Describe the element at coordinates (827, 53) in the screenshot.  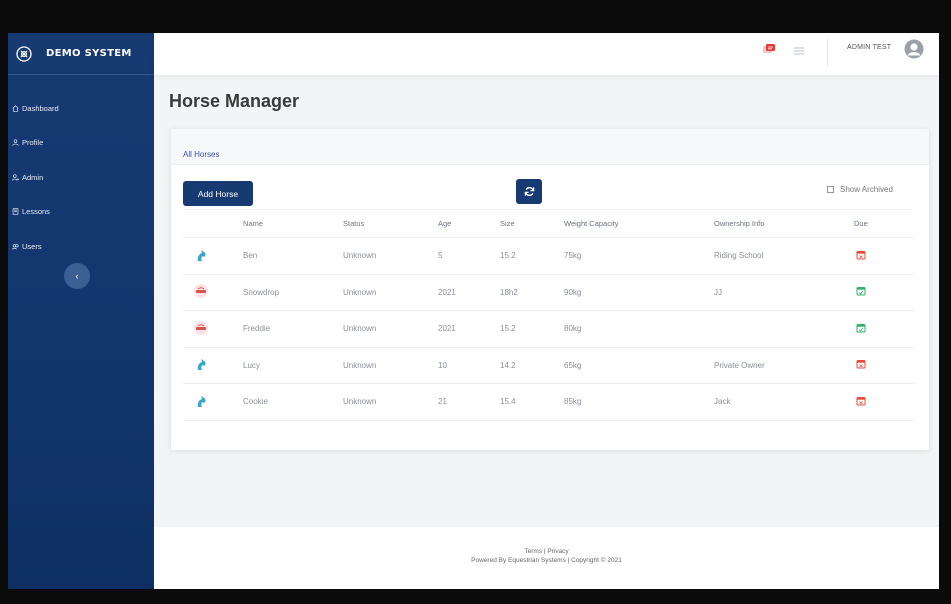
I see `topbar-divider` at that location.